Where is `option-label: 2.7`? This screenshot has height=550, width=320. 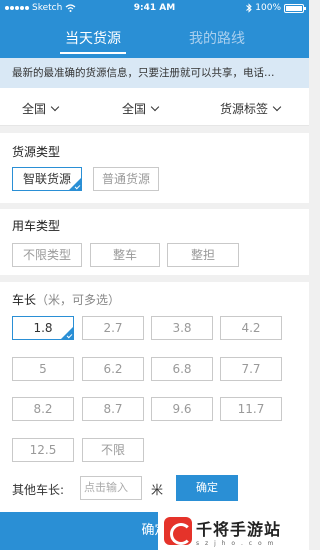
option-label: 2.7 is located at coordinates (113, 328).